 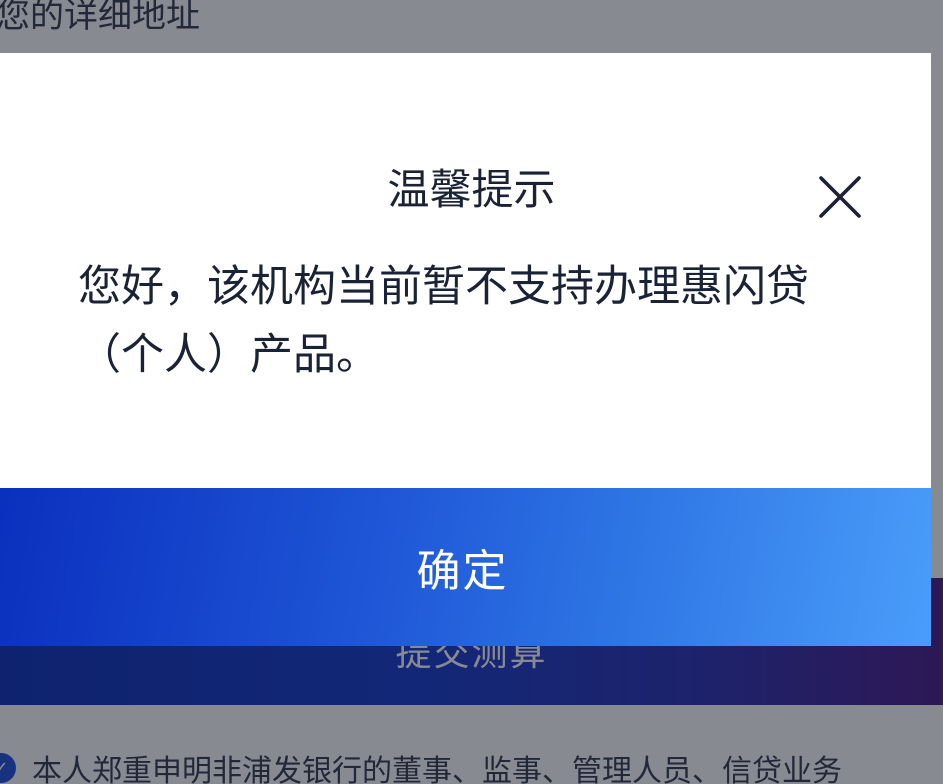 I want to click on dialog-title: 温馨提示, so click(x=471, y=189).